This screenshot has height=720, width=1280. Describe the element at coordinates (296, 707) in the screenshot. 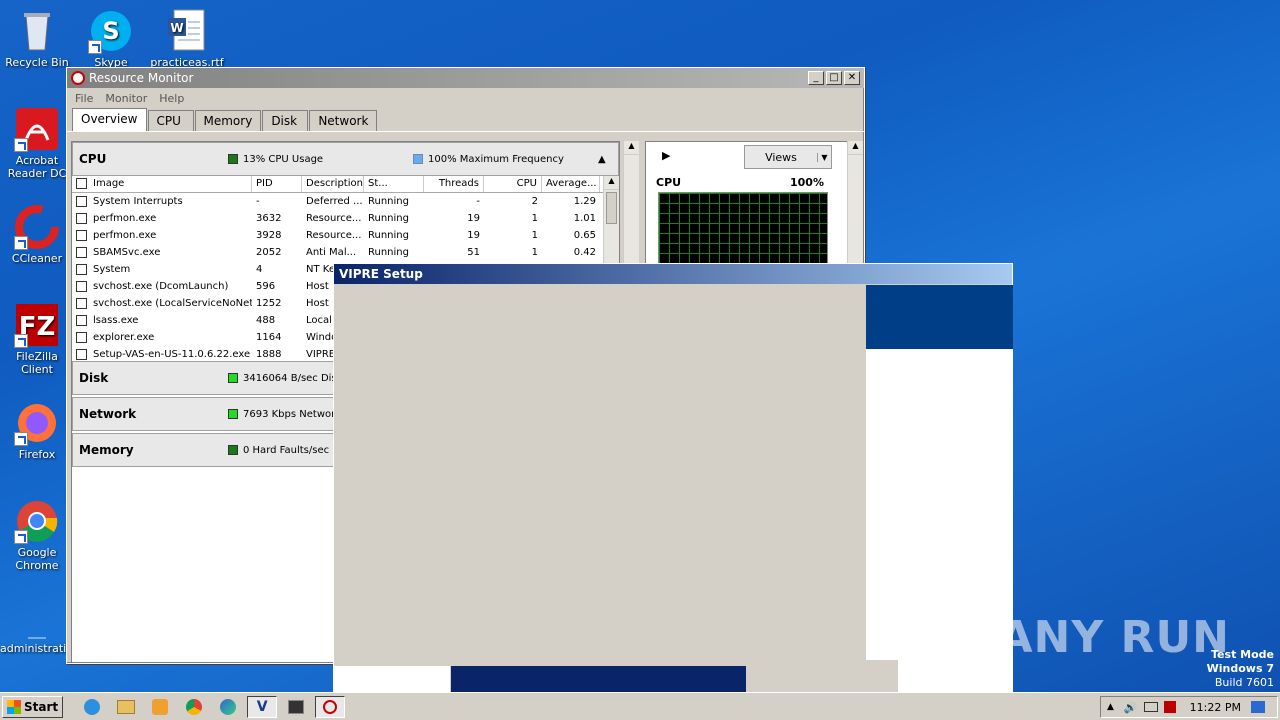

I see `taskbar-task-manager` at that location.